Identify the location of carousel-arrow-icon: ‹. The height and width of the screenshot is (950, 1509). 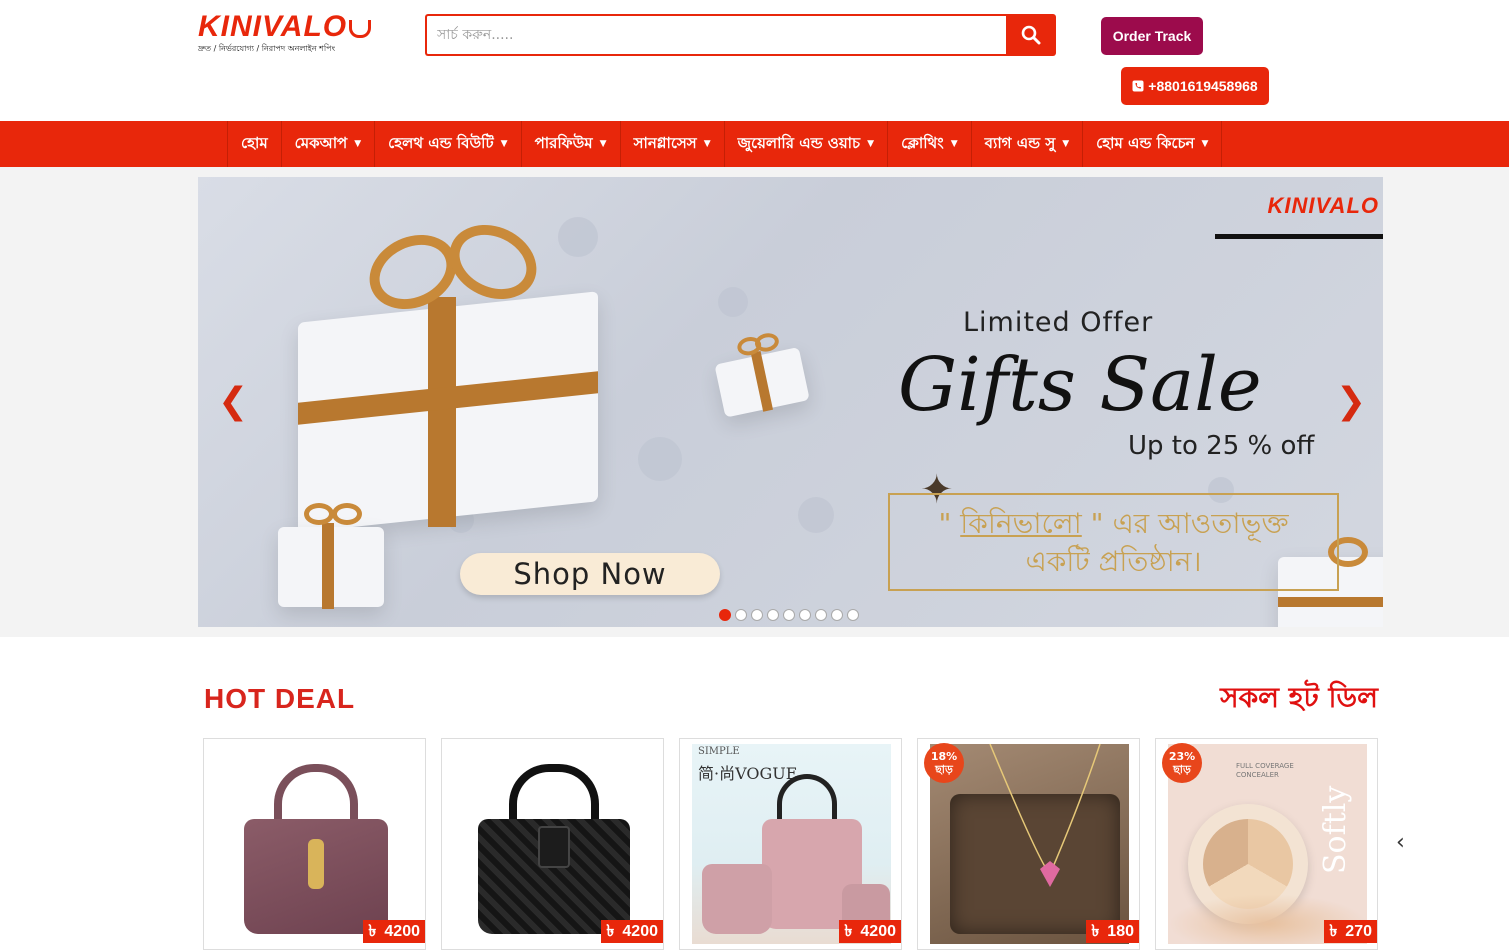
(1400, 842).